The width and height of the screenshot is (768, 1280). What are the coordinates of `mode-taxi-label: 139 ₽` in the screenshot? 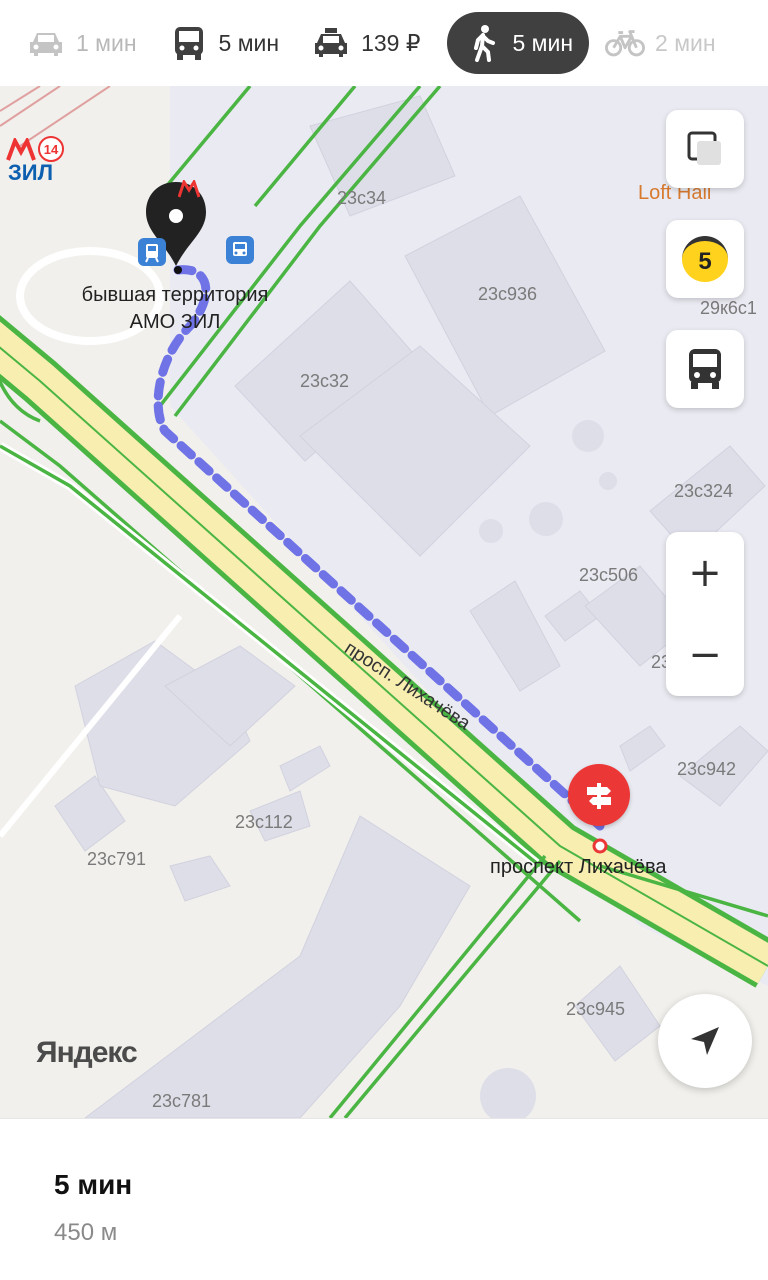 It's located at (391, 42).